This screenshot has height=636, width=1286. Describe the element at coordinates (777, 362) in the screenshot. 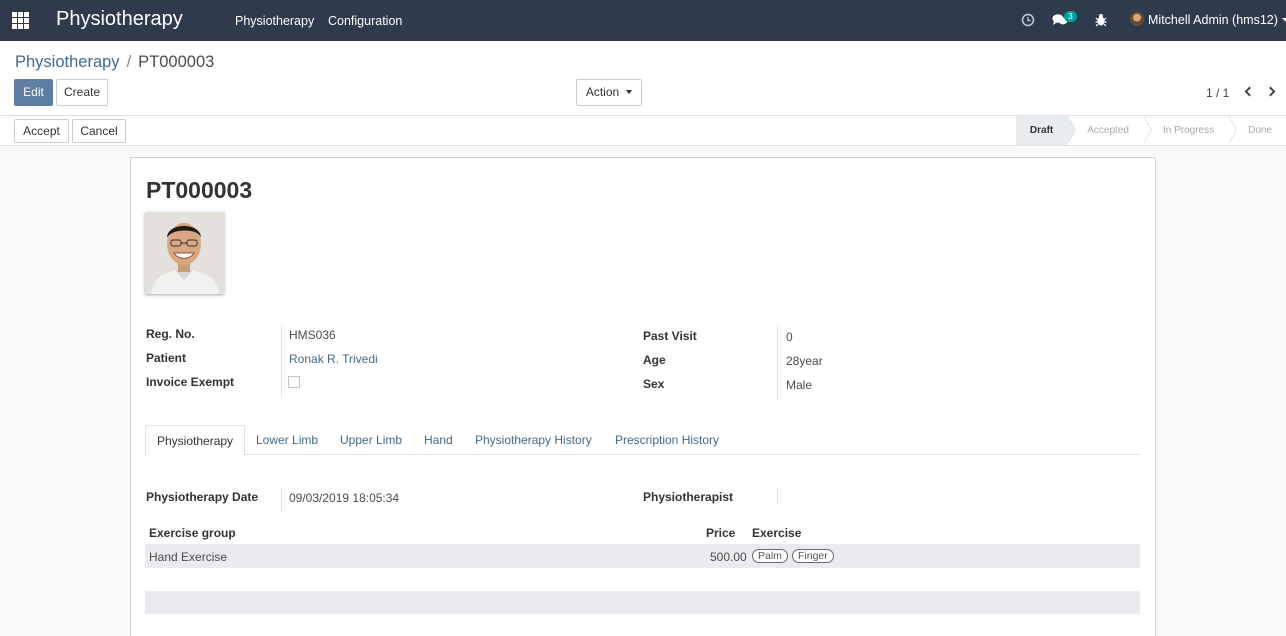

I see `right-fields-divider` at that location.